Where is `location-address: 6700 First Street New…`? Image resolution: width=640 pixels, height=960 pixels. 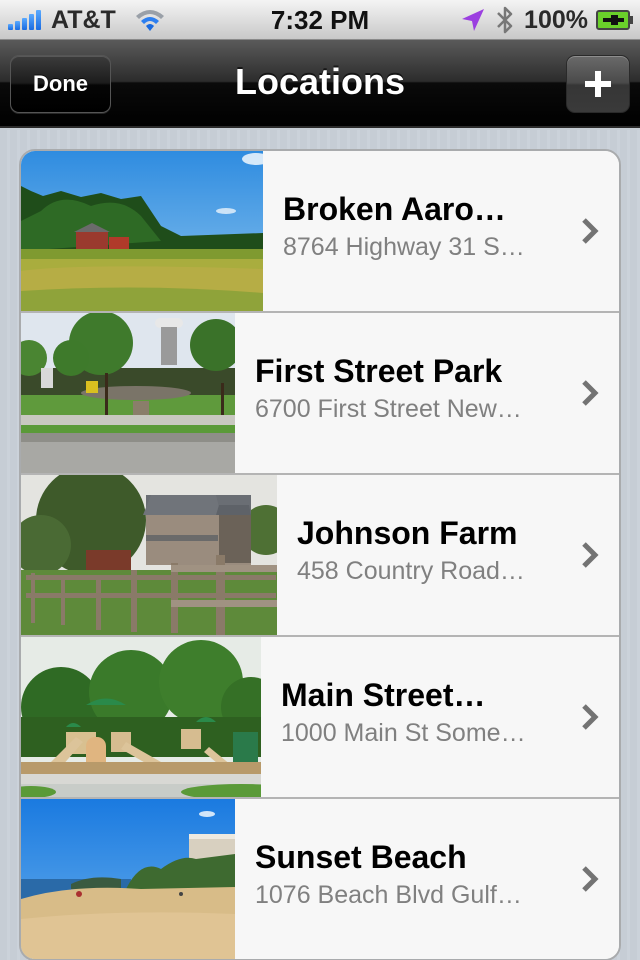 location-address: 6700 First Street New… is located at coordinates (388, 409).